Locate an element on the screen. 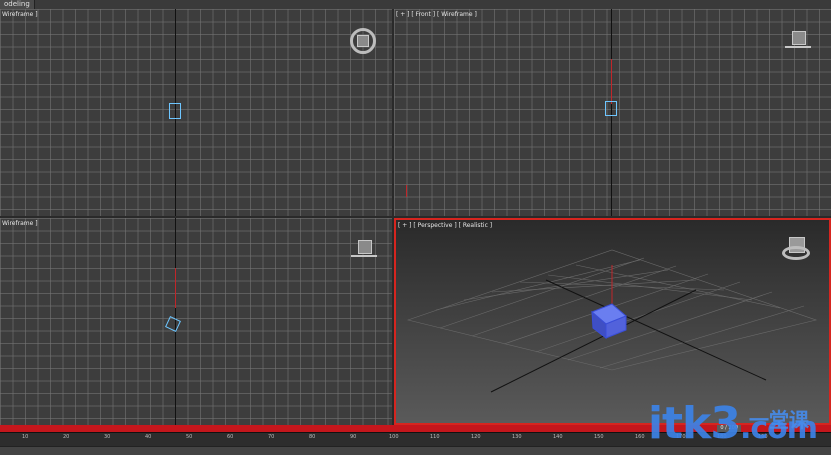 The image size is (831, 455). watermark-cn: 一堂课 is located at coordinates (779, 420).